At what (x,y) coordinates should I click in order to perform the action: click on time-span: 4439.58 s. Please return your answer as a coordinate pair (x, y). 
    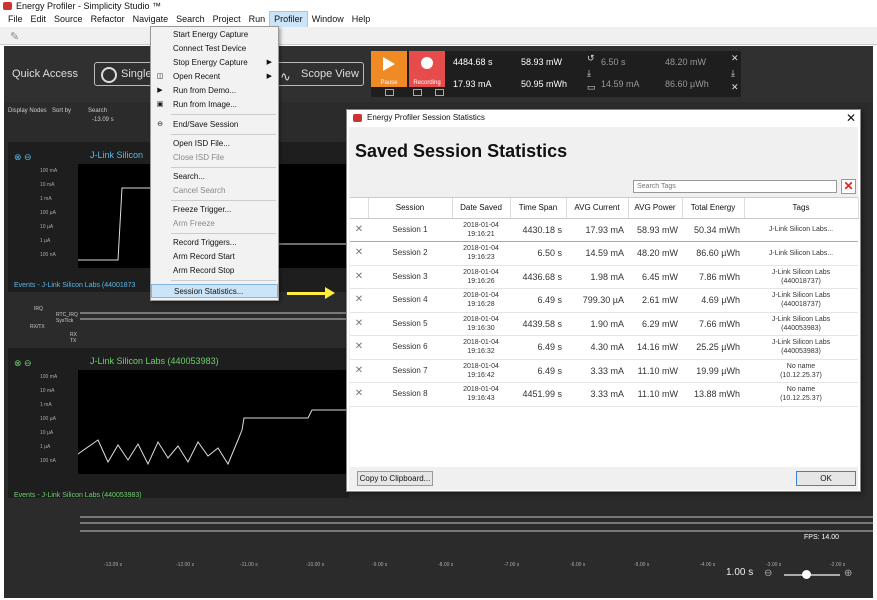
    Looking at the image, I should click on (538, 324).